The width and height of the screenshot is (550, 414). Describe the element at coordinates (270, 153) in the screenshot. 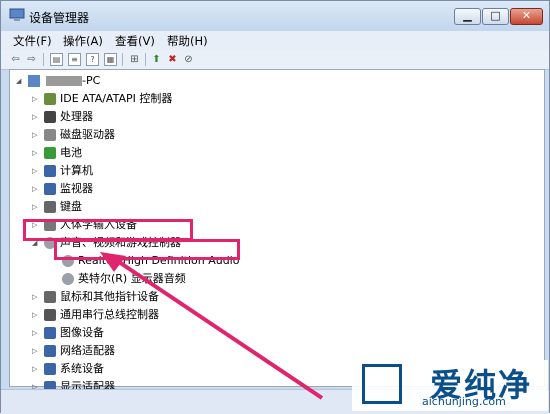

I see `tree-item-category: ▷ 电池` at that location.